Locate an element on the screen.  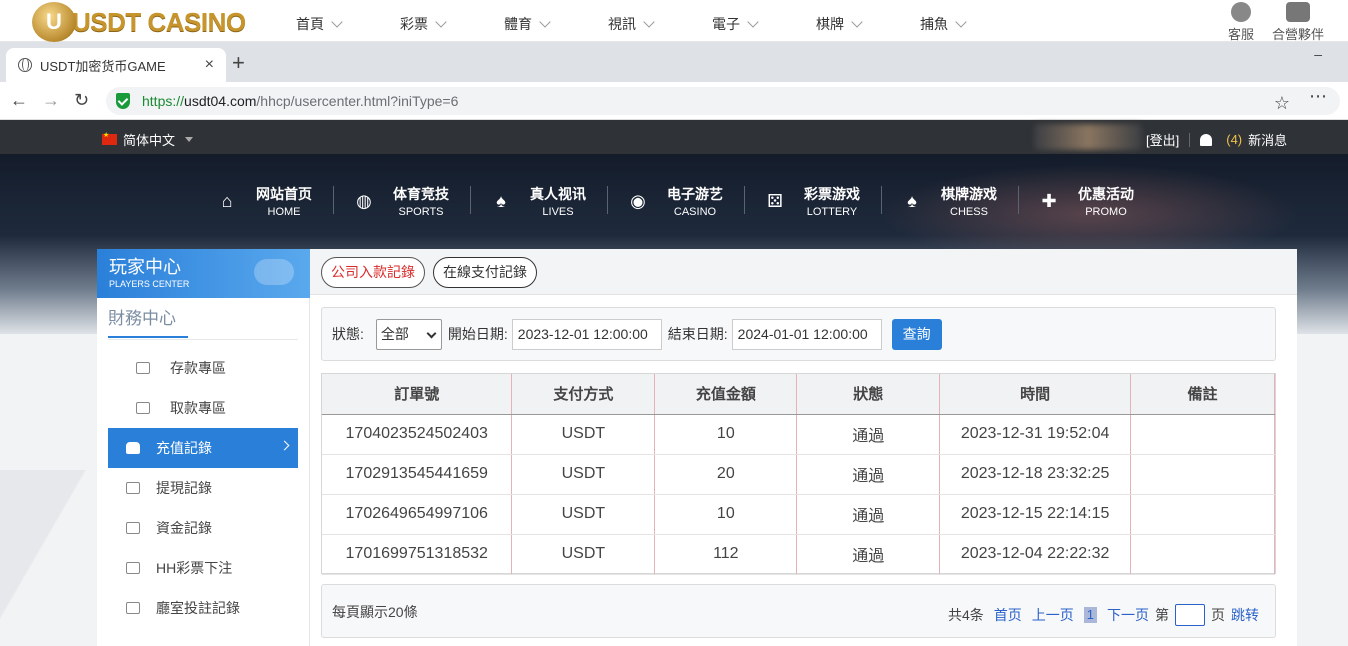
main-nav-cn: 彩票游戏 is located at coordinates (832, 194).